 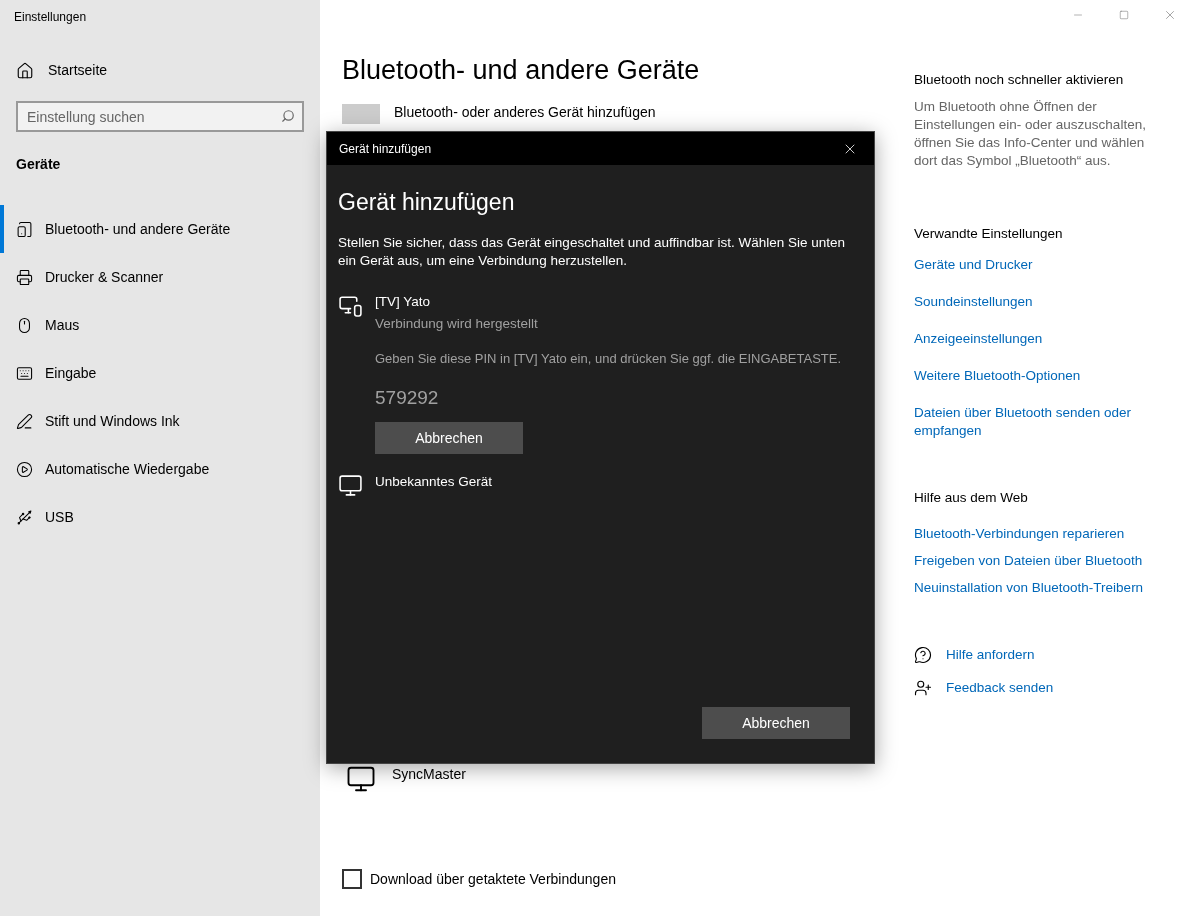 I want to click on pin-code: 579292, so click(x=407, y=397).